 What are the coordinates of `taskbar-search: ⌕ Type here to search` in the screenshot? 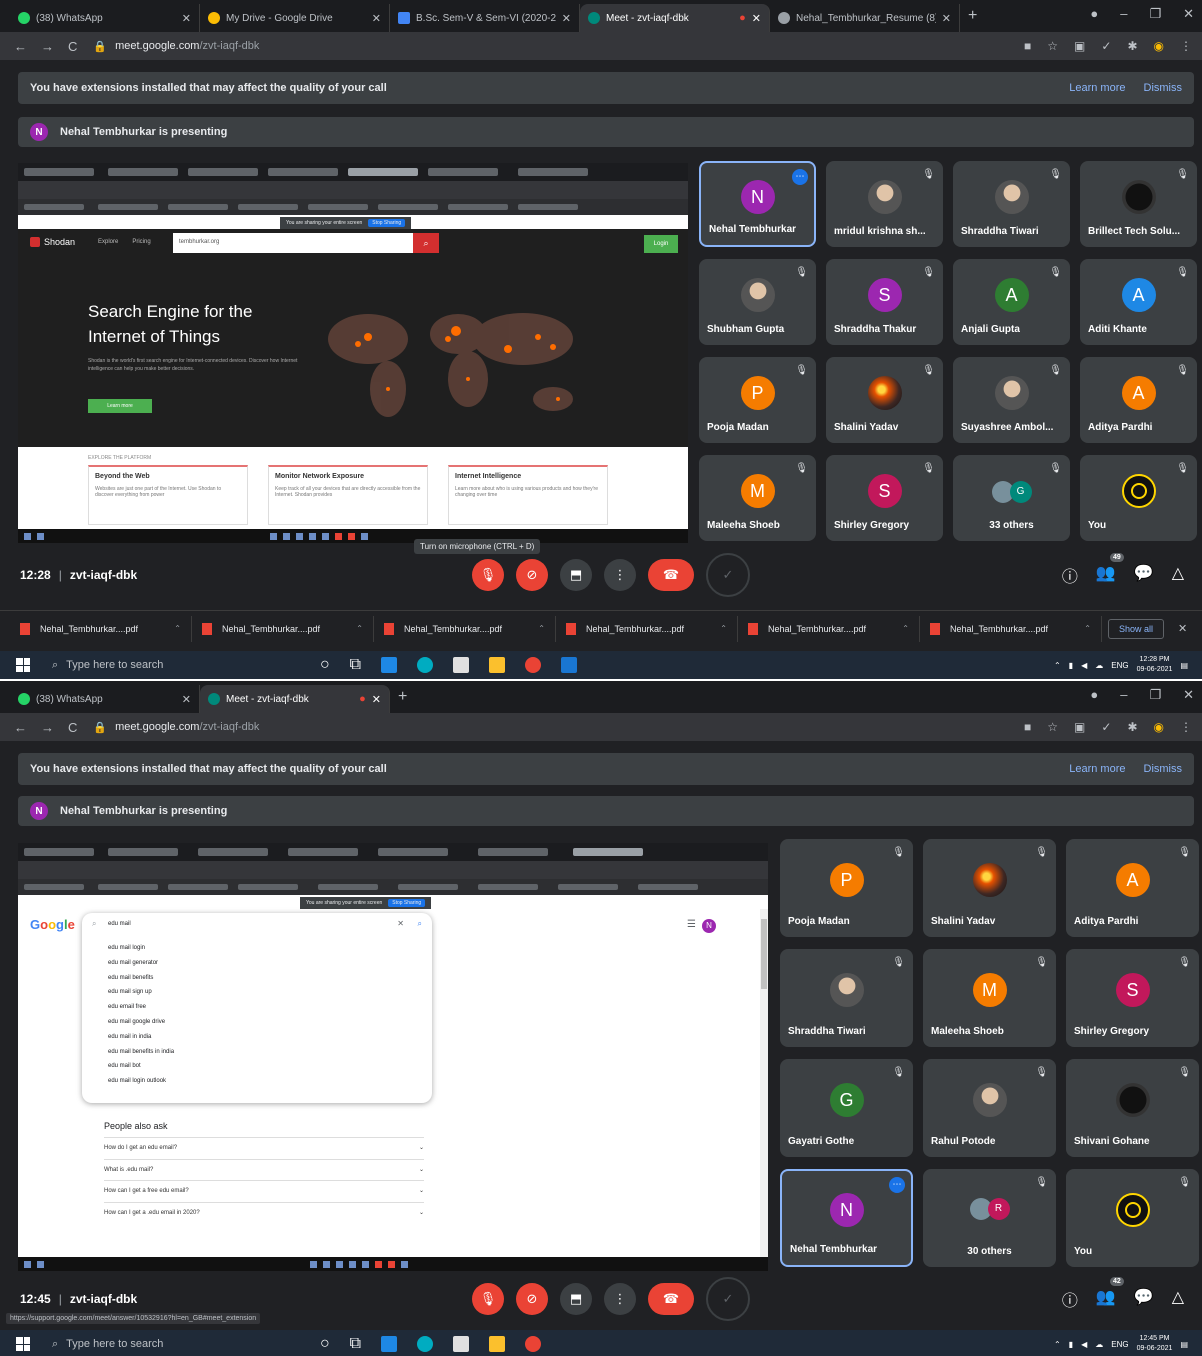 It's located at (179, 665).